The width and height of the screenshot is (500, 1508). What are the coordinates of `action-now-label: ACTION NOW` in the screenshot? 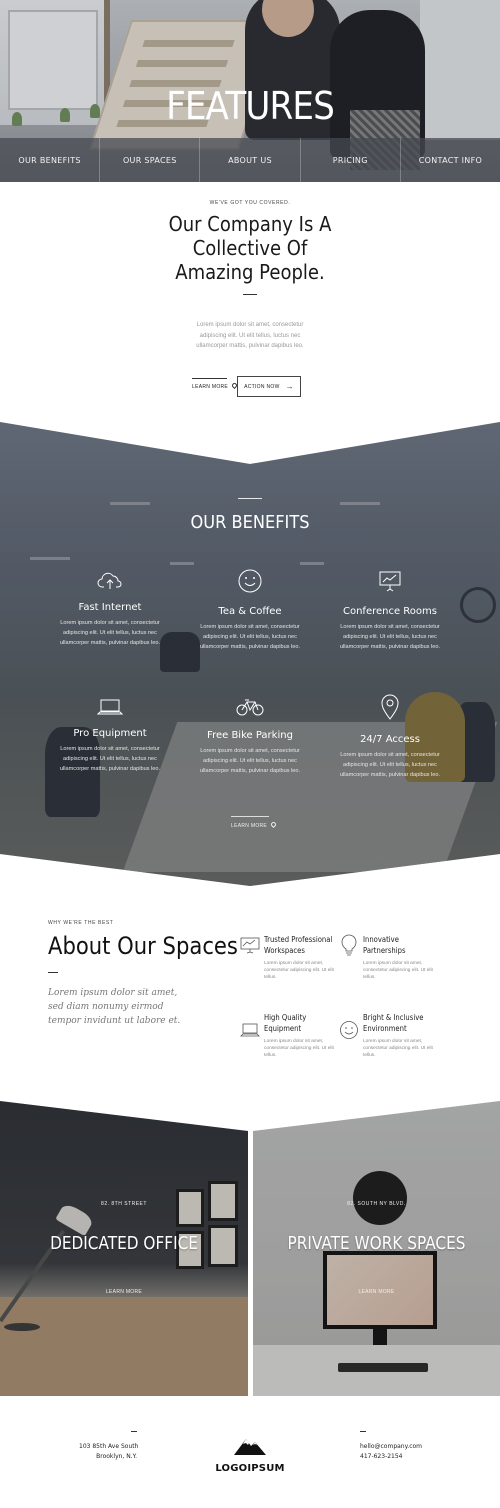 It's located at (262, 386).